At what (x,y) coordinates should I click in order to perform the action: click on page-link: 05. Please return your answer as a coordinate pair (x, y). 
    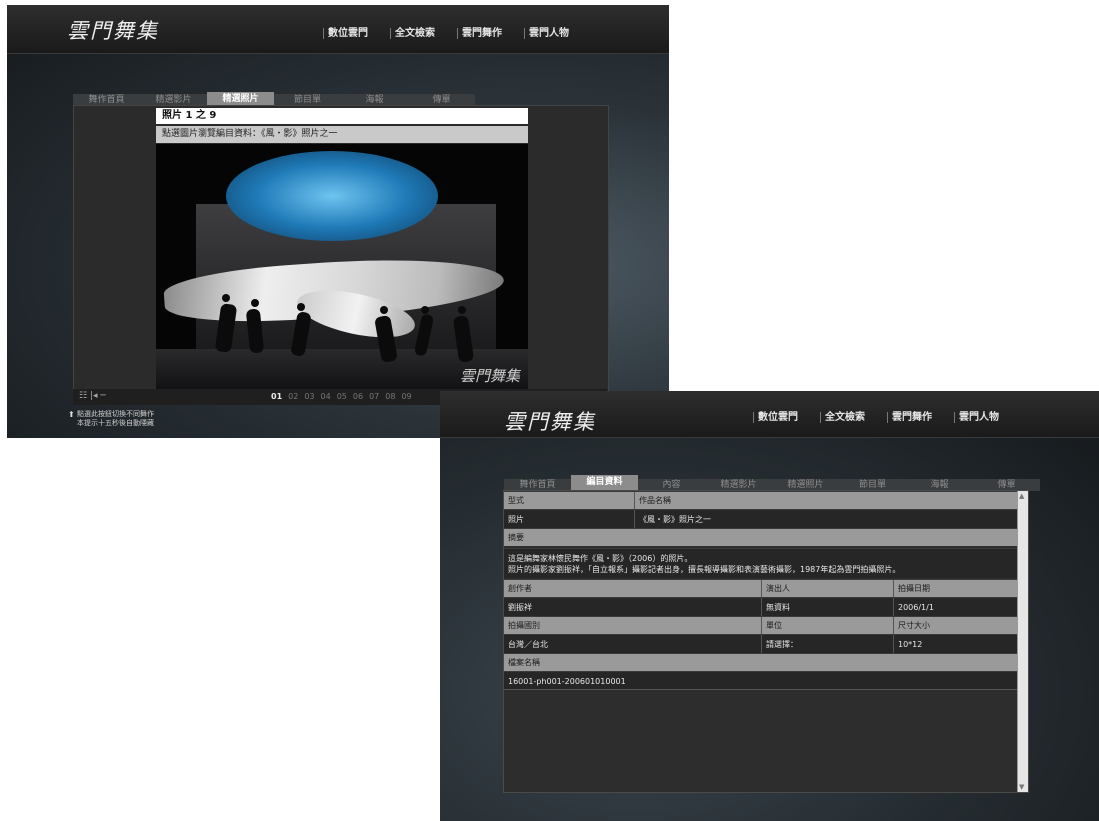
    Looking at the image, I should click on (342, 396).